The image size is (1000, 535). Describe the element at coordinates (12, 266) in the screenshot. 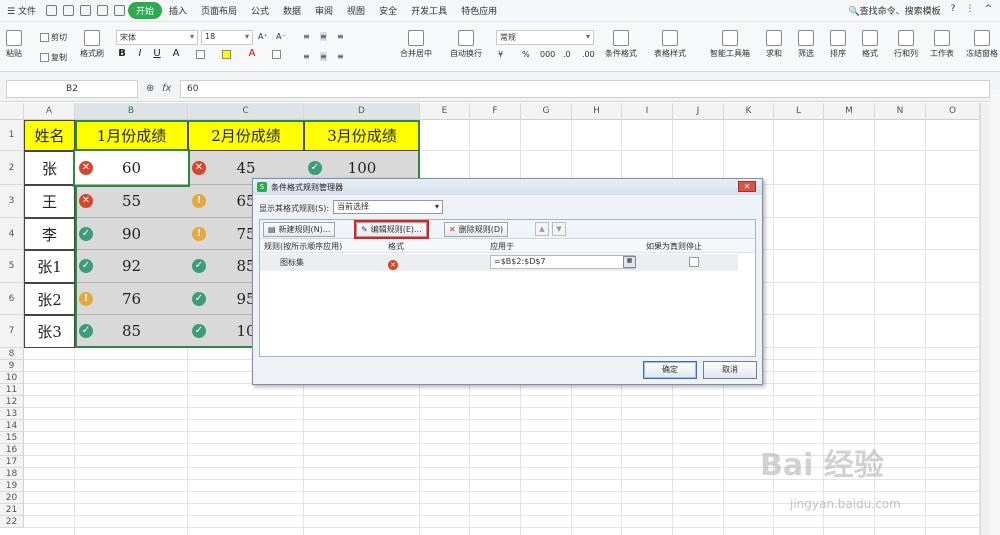

I see `row-header-5: 5` at that location.